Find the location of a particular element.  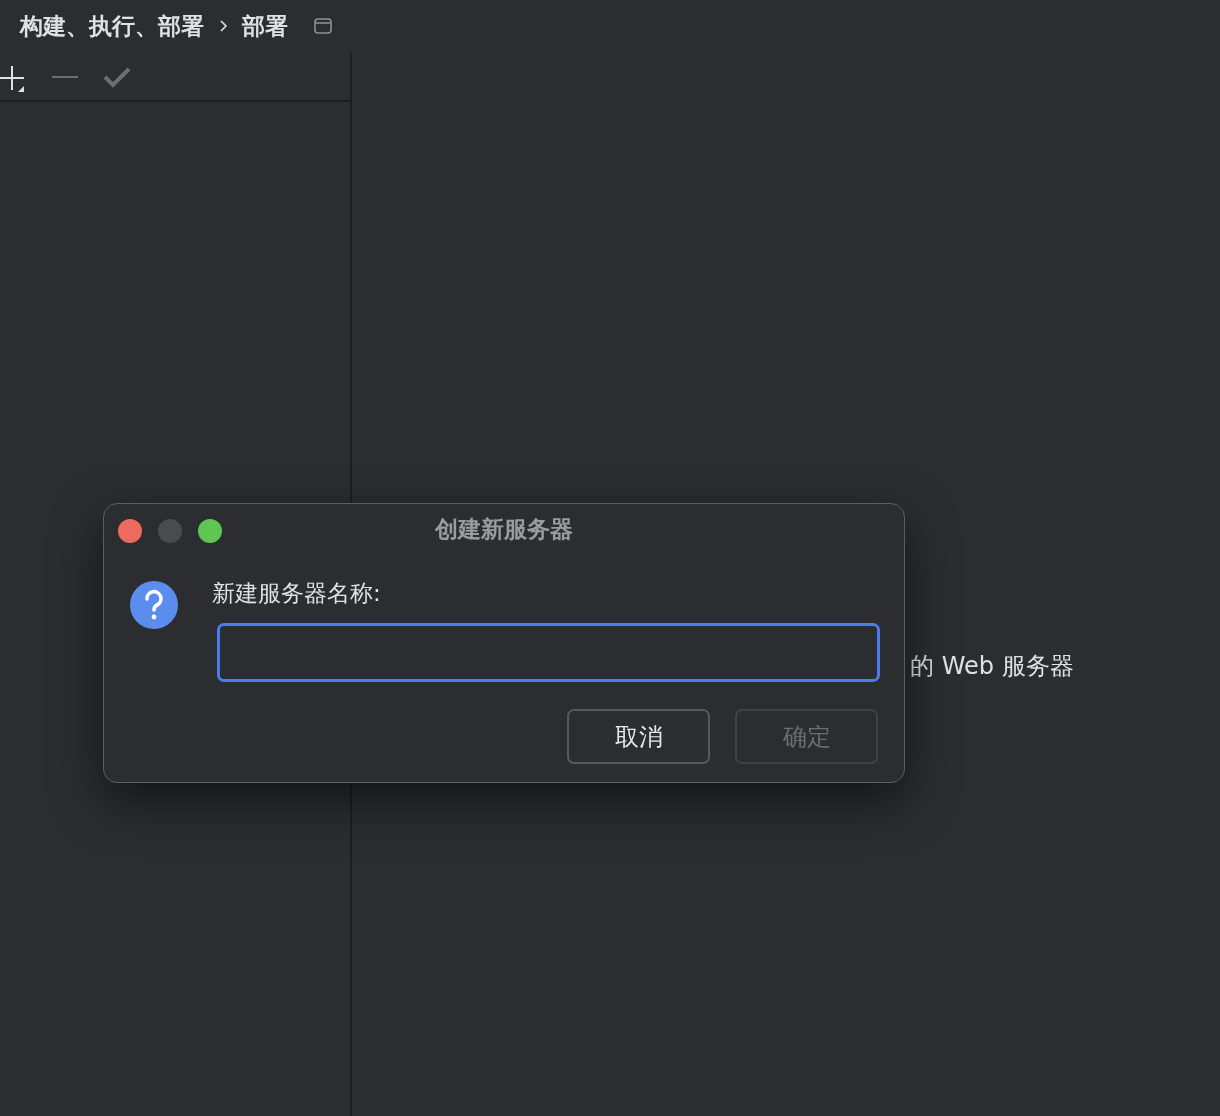

server-name-field is located at coordinates (548, 652).